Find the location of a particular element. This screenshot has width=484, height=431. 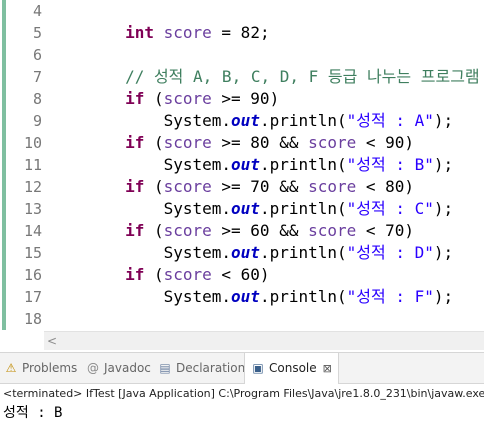

code-token: < 90) is located at coordinates (385, 142).